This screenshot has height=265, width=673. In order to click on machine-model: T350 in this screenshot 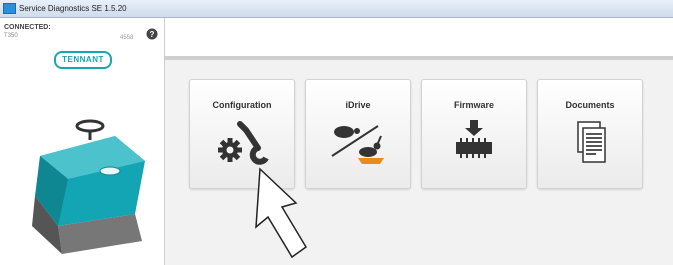, I will do `click(11, 36)`.